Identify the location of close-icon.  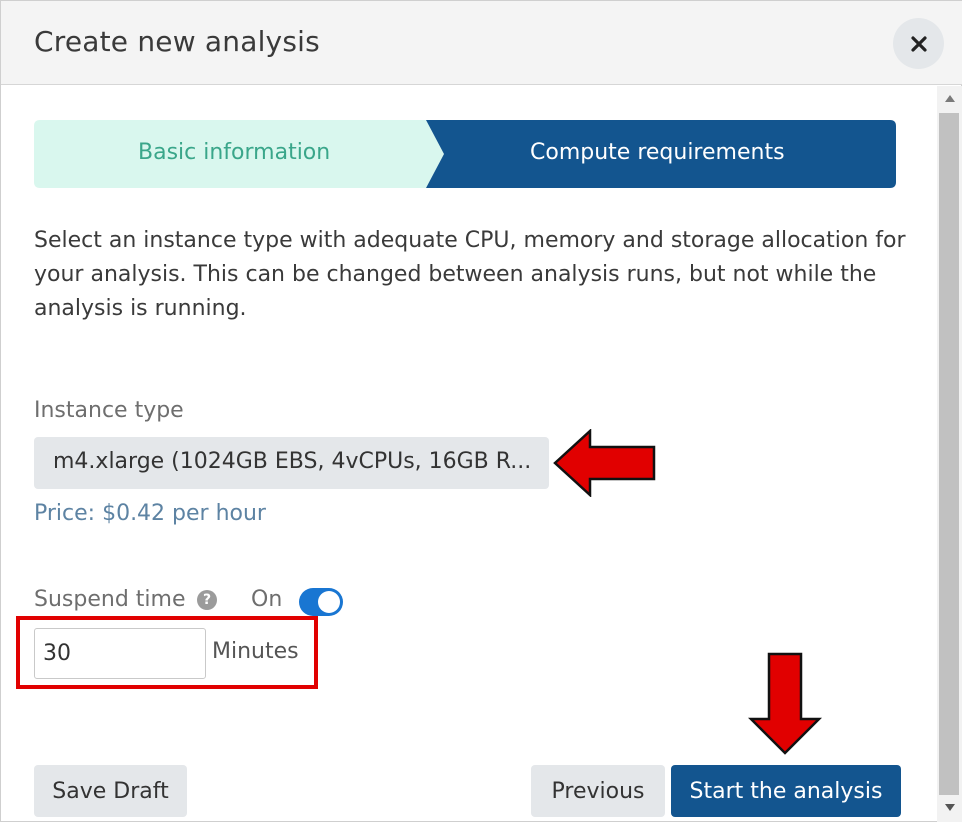
(918, 43).